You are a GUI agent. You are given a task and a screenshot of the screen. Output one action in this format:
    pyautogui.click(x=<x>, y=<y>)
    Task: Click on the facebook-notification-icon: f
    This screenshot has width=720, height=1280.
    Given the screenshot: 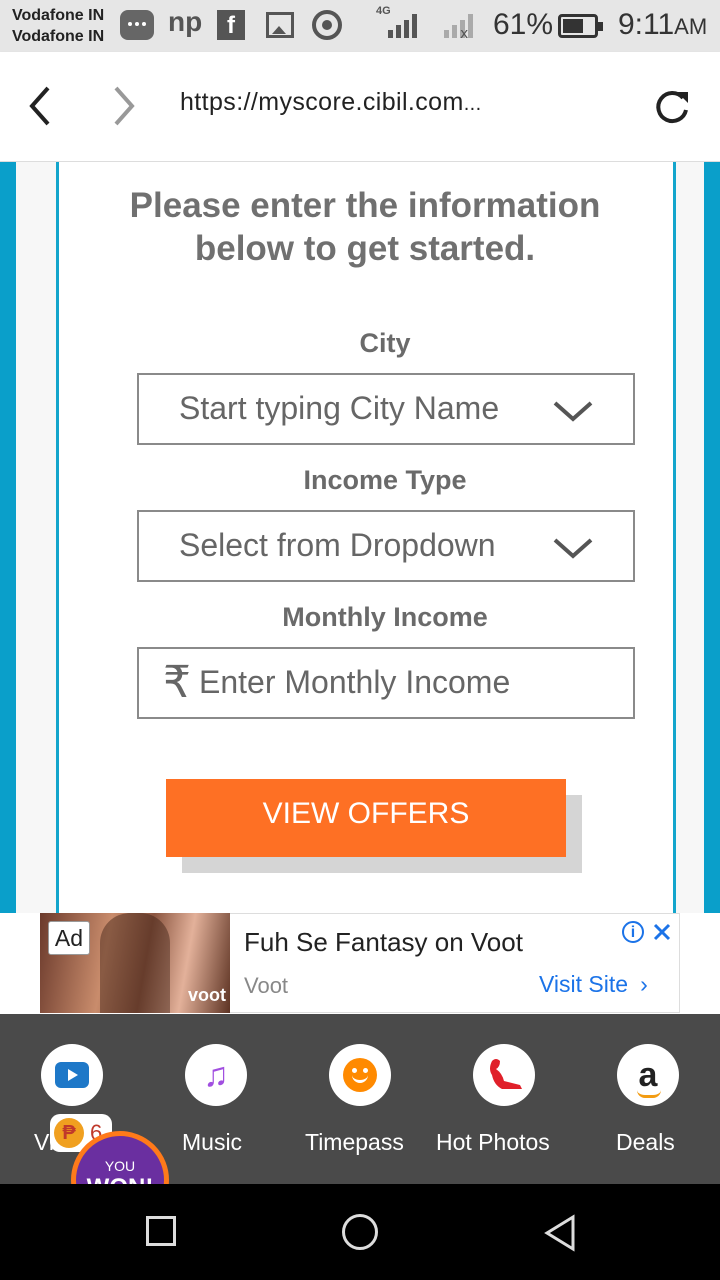 What is the action you would take?
    pyautogui.click(x=231, y=25)
    